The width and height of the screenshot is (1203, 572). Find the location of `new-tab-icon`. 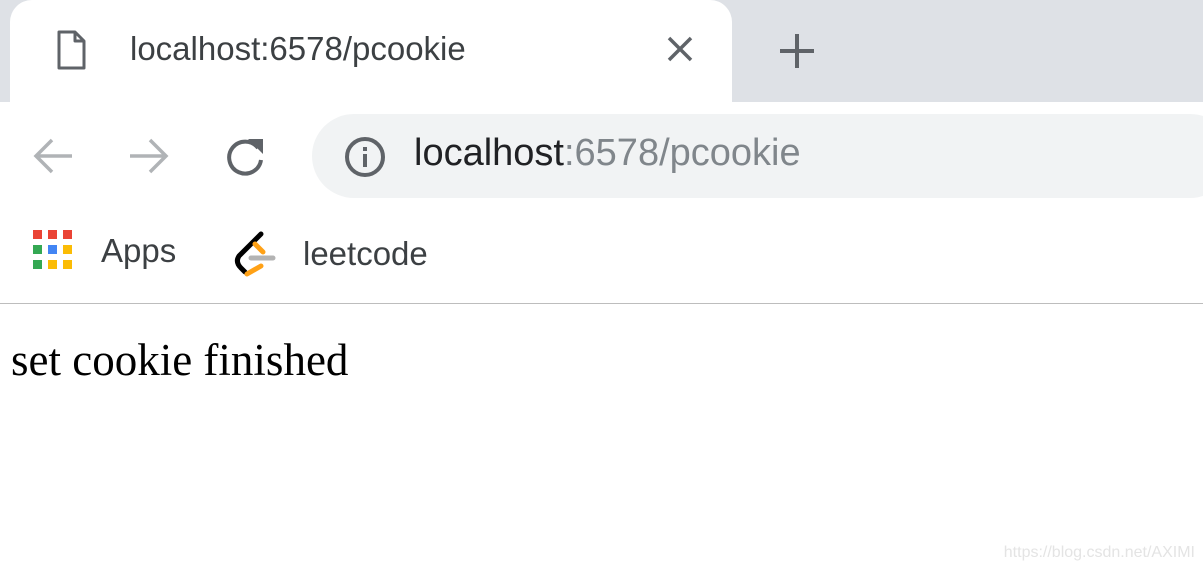

new-tab-icon is located at coordinates (797, 51).